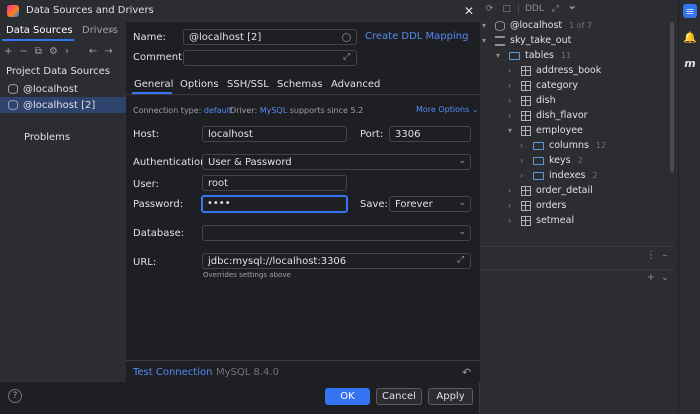 The image size is (700, 414). What do you see at coordinates (23, 51) in the screenshot?
I see `remove-icon: −` at bounding box center [23, 51].